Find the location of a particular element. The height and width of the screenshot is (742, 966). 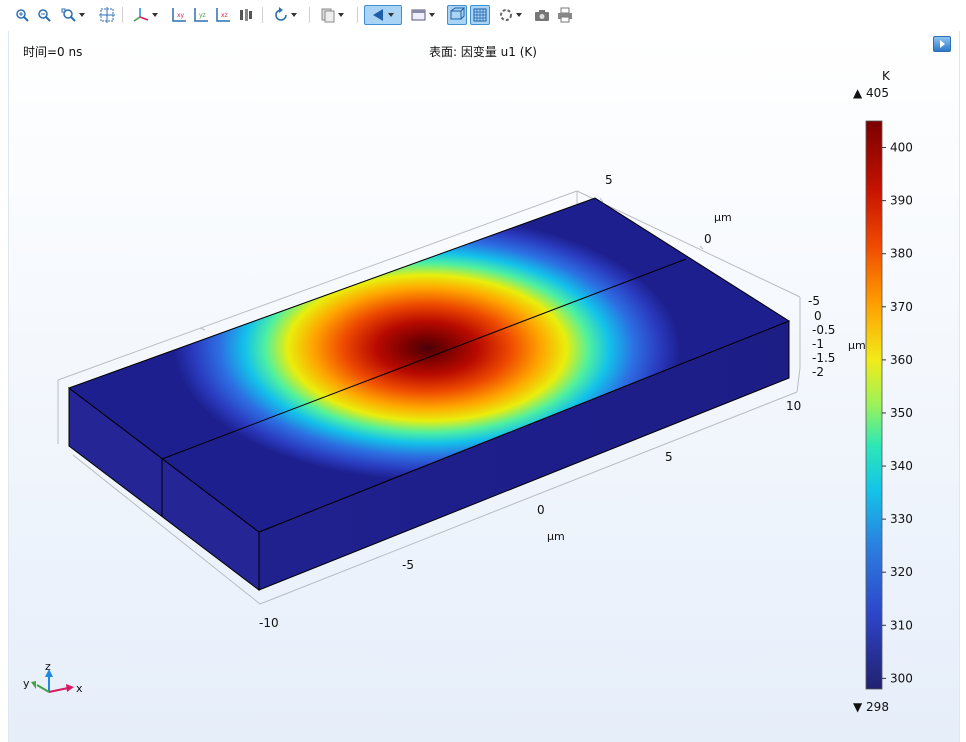

zoom-extents-button is located at coordinates (107, 15).